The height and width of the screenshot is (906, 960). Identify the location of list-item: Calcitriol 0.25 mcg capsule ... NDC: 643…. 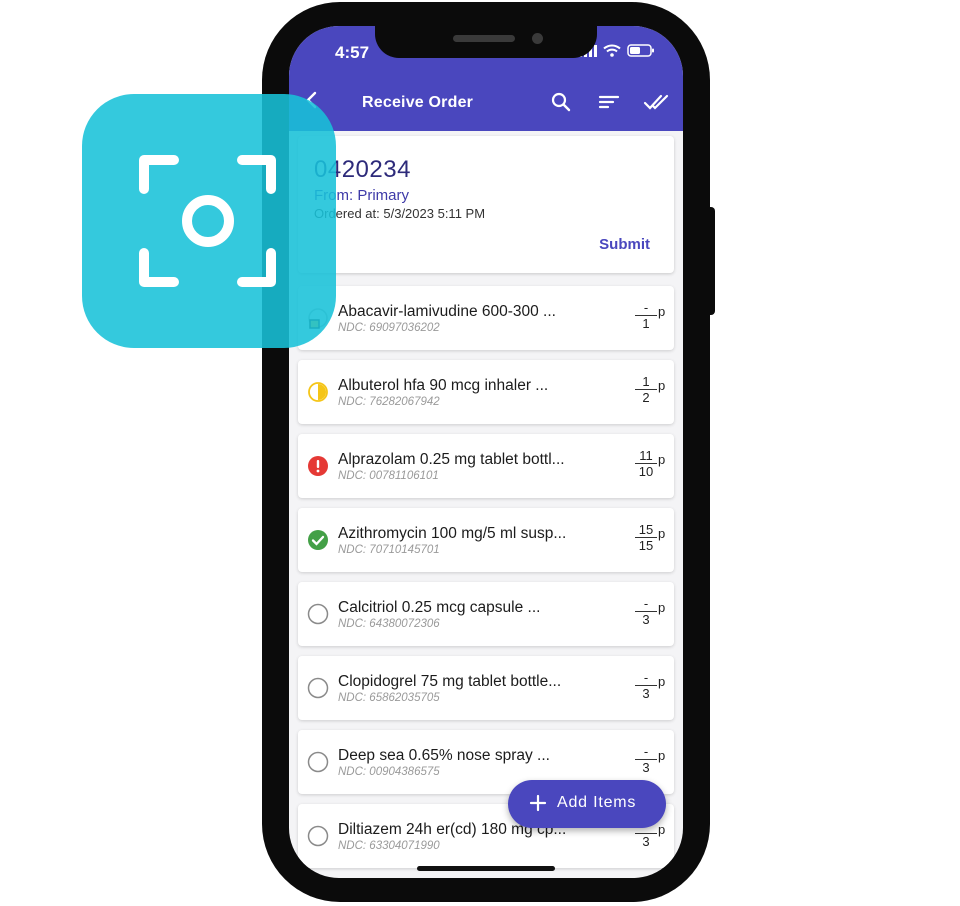
(486, 614).